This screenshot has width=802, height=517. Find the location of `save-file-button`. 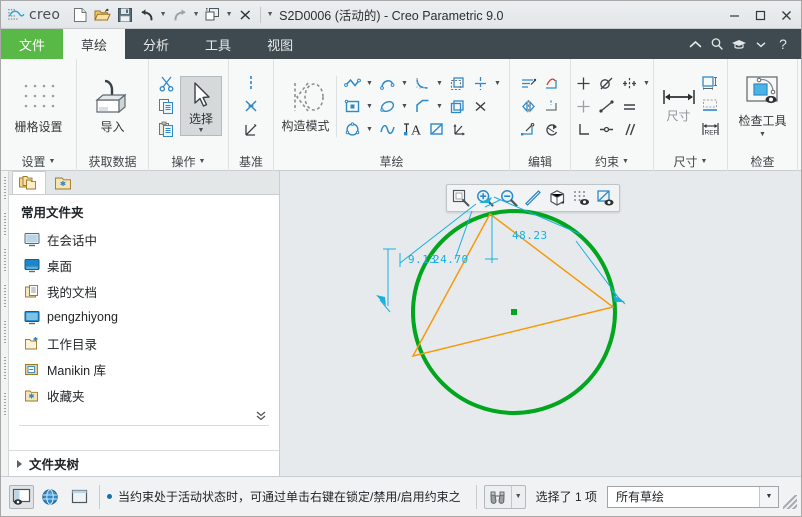

save-file-button is located at coordinates (124, 14).